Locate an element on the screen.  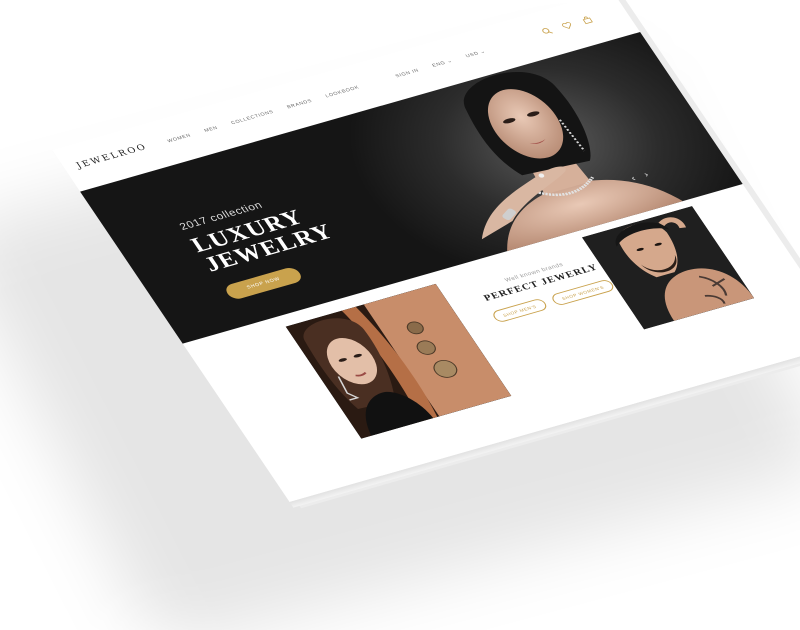
shop-now-button: Shop now is located at coordinates (263, 283).